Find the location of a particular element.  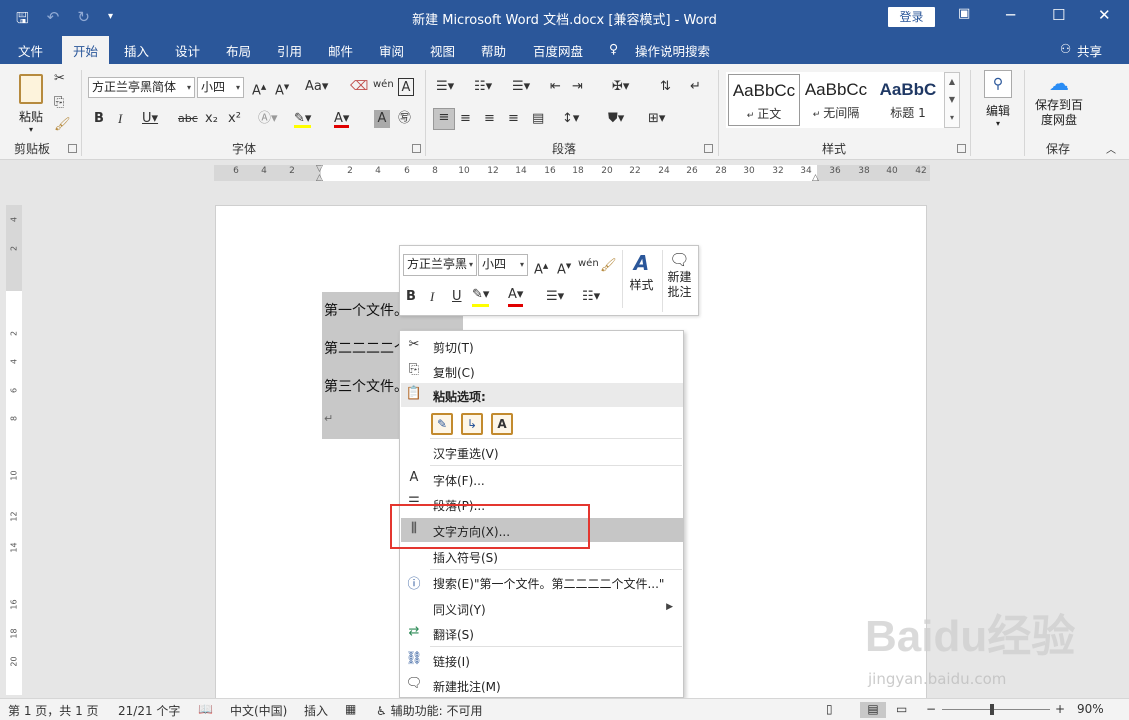

tab-insert: 插入 is located at coordinates (136, 50).